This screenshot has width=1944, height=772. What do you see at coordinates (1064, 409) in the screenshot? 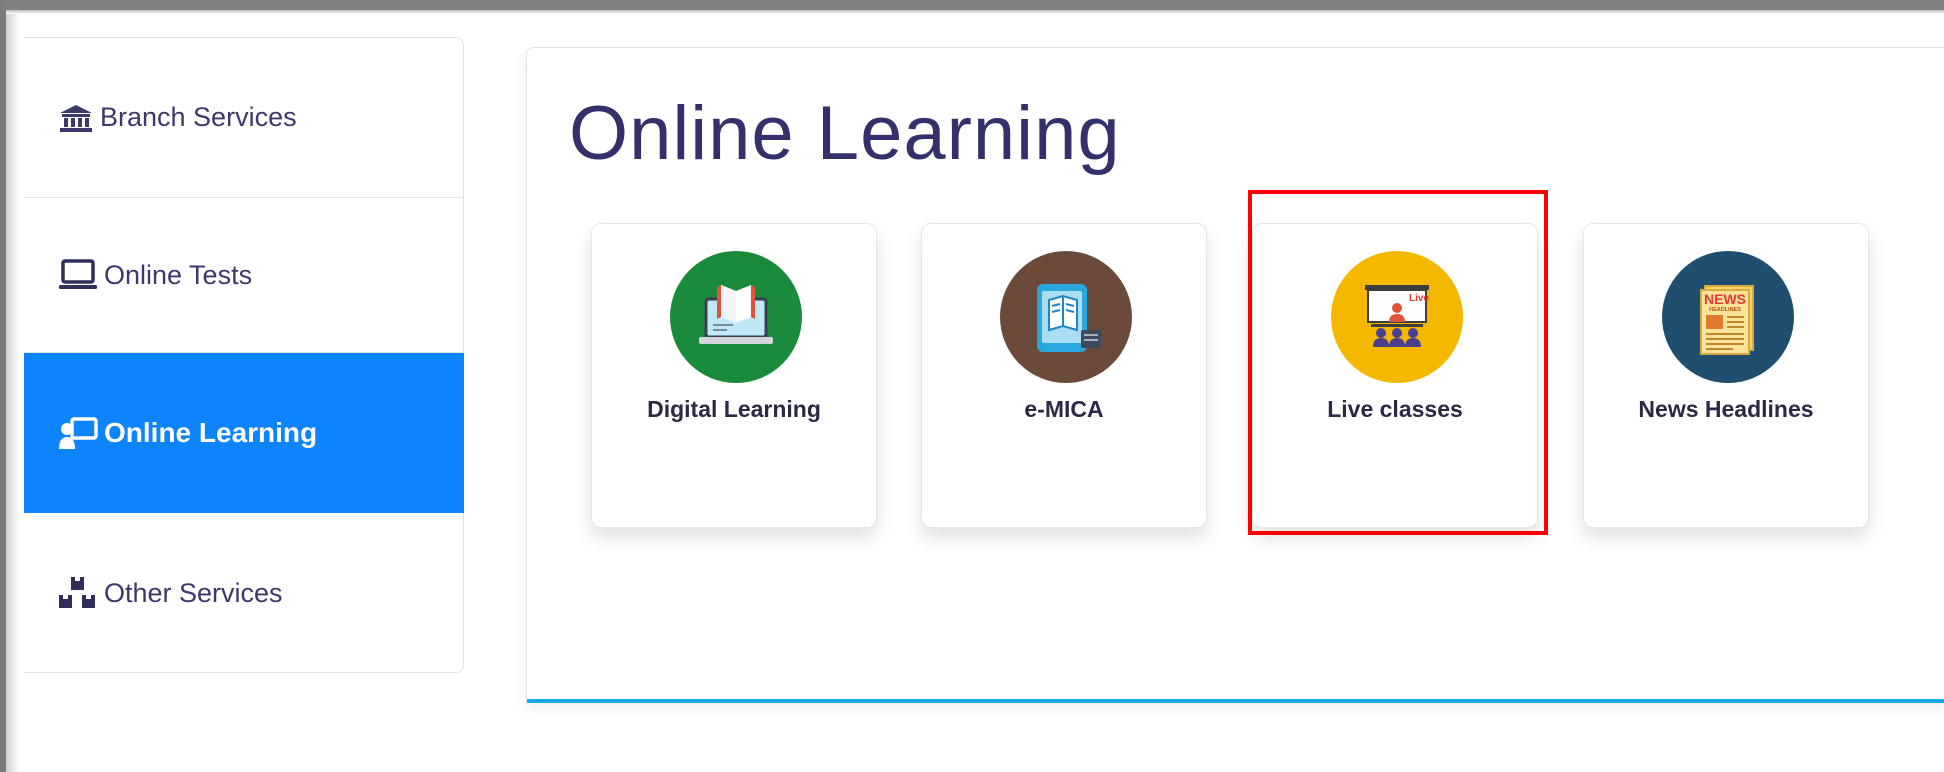
I see `card-label: e-MICA` at bounding box center [1064, 409].